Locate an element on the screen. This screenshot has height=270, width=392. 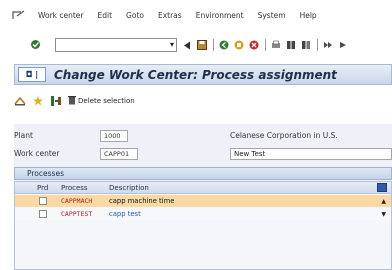
work-center-label: Work center is located at coordinates (37, 153).